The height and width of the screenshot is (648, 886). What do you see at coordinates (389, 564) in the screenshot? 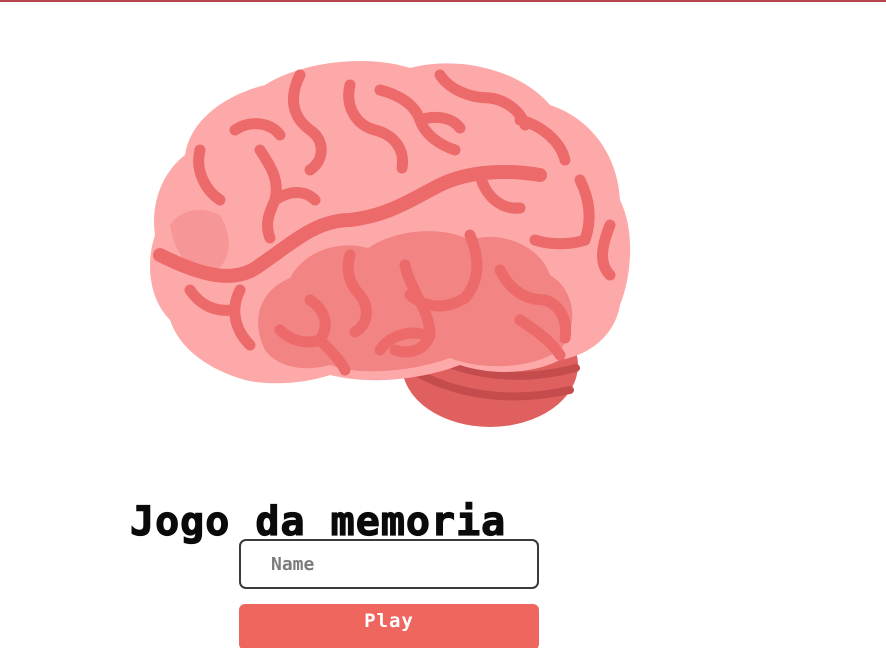
I see `name-input` at bounding box center [389, 564].